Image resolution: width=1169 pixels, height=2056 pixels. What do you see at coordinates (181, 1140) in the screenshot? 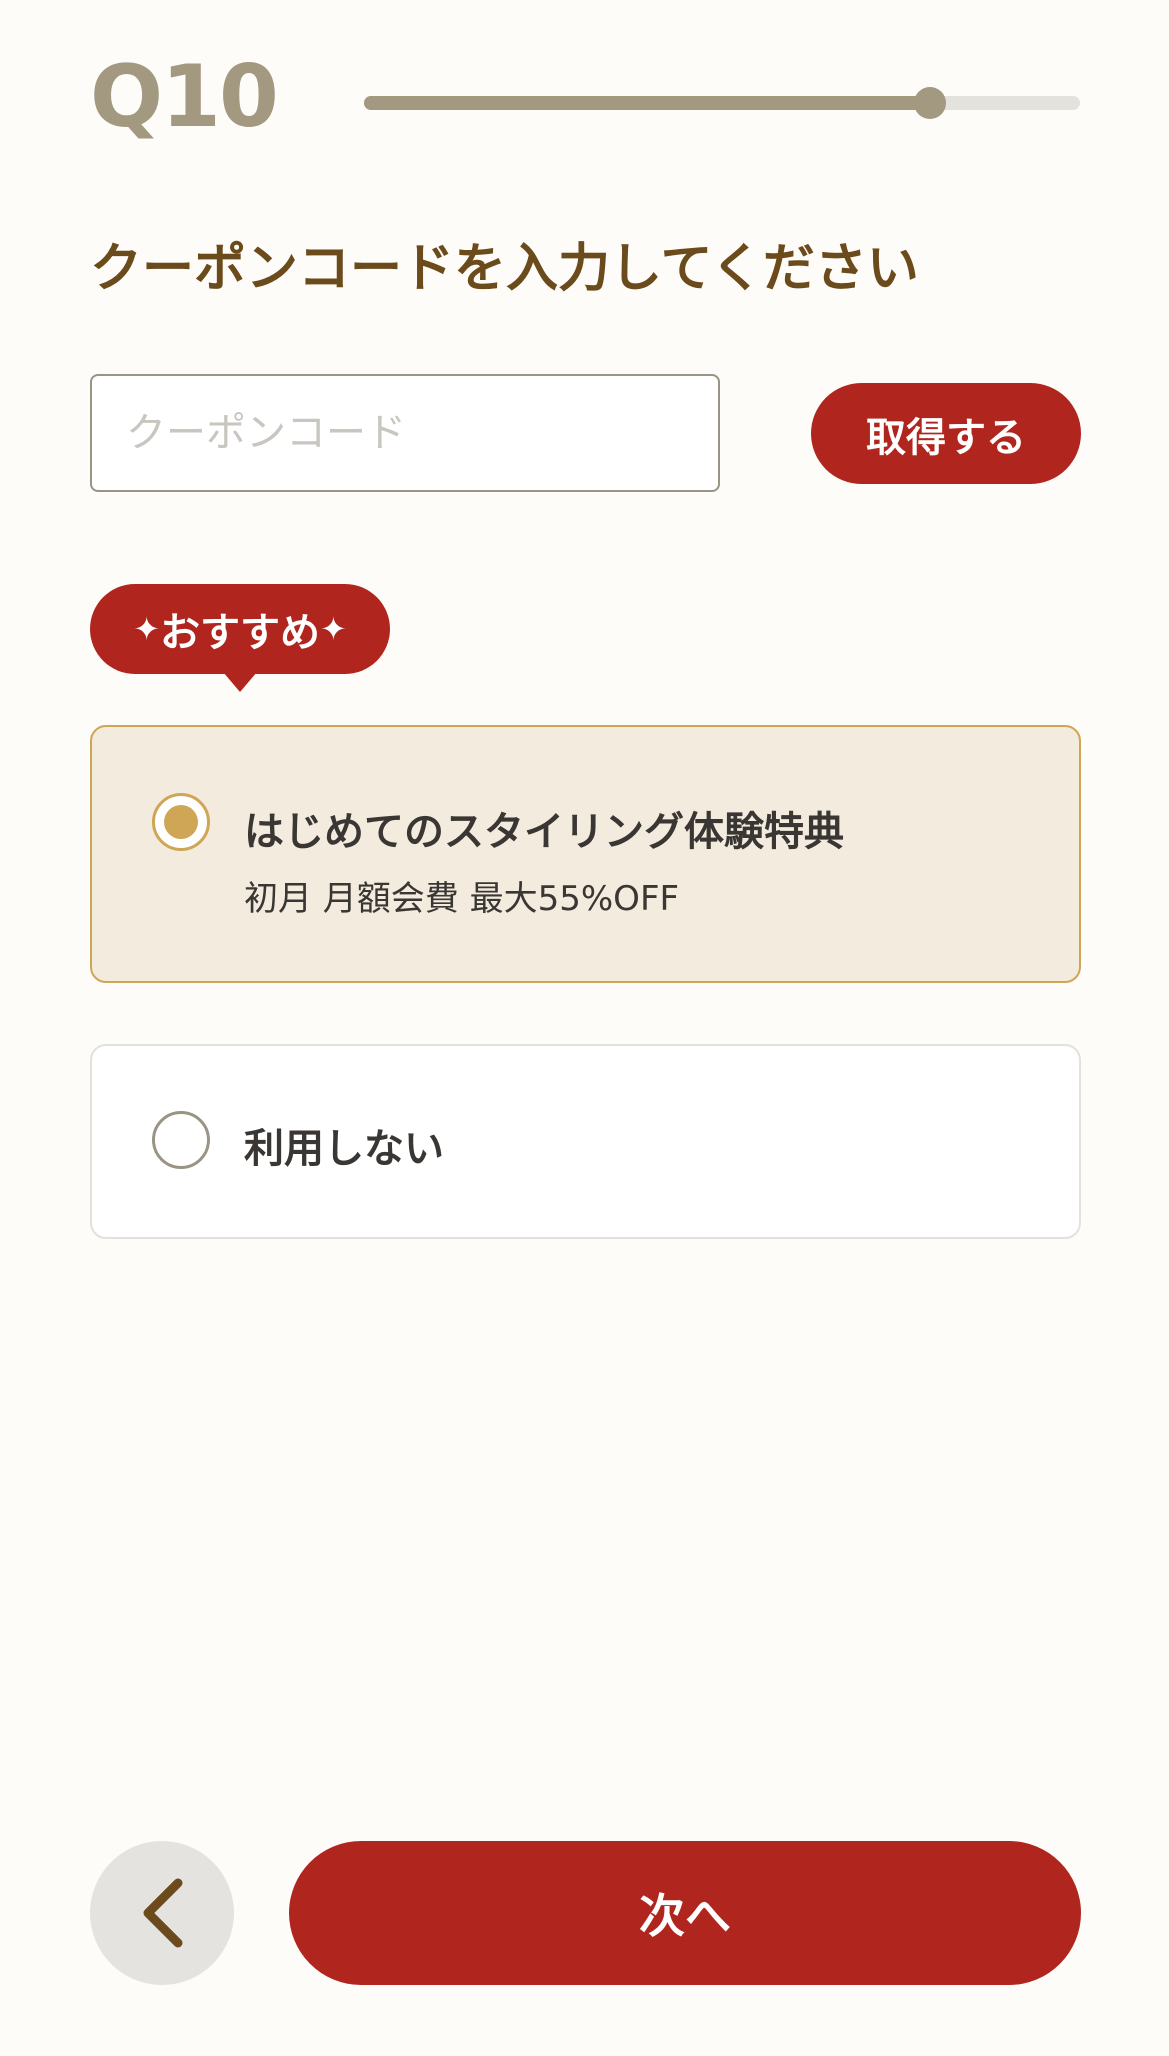
I see `radio-button` at bounding box center [181, 1140].